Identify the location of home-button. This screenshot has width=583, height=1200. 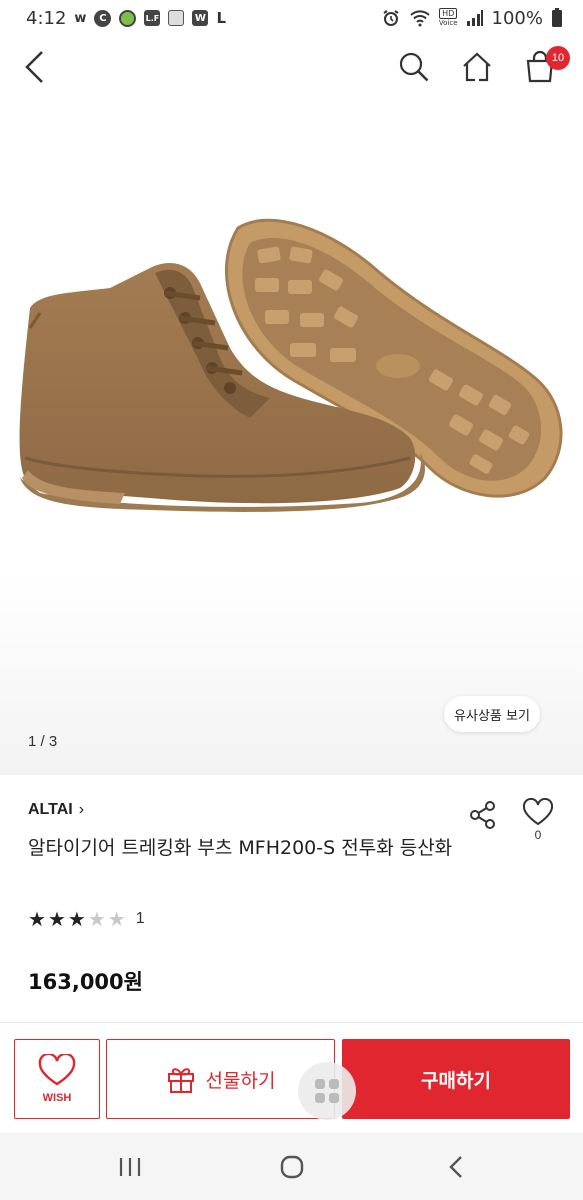
(477, 67).